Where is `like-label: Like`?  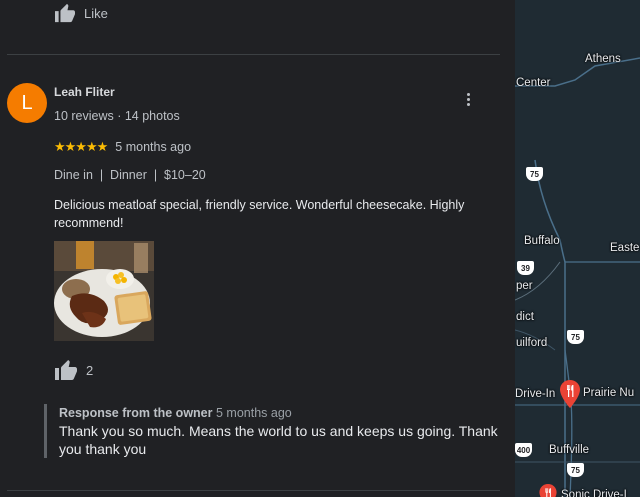 like-label: Like is located at coordinates (96, 13).